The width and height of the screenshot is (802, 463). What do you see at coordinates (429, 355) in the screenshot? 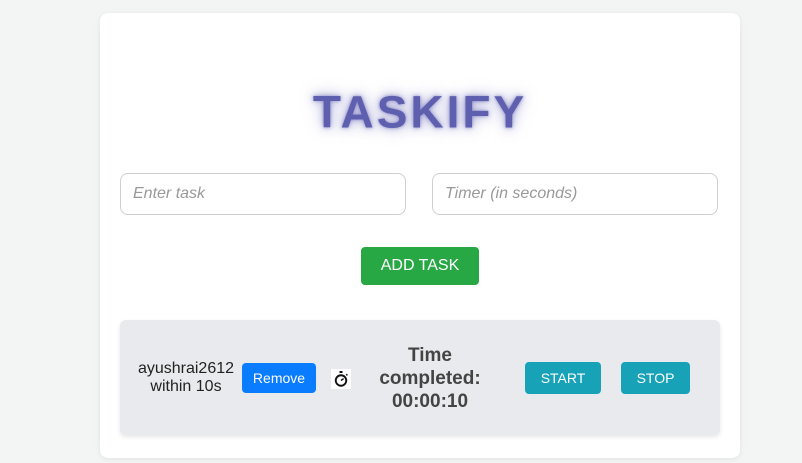
I see `timer-status-line: Time` at bounding box center [429, 355].